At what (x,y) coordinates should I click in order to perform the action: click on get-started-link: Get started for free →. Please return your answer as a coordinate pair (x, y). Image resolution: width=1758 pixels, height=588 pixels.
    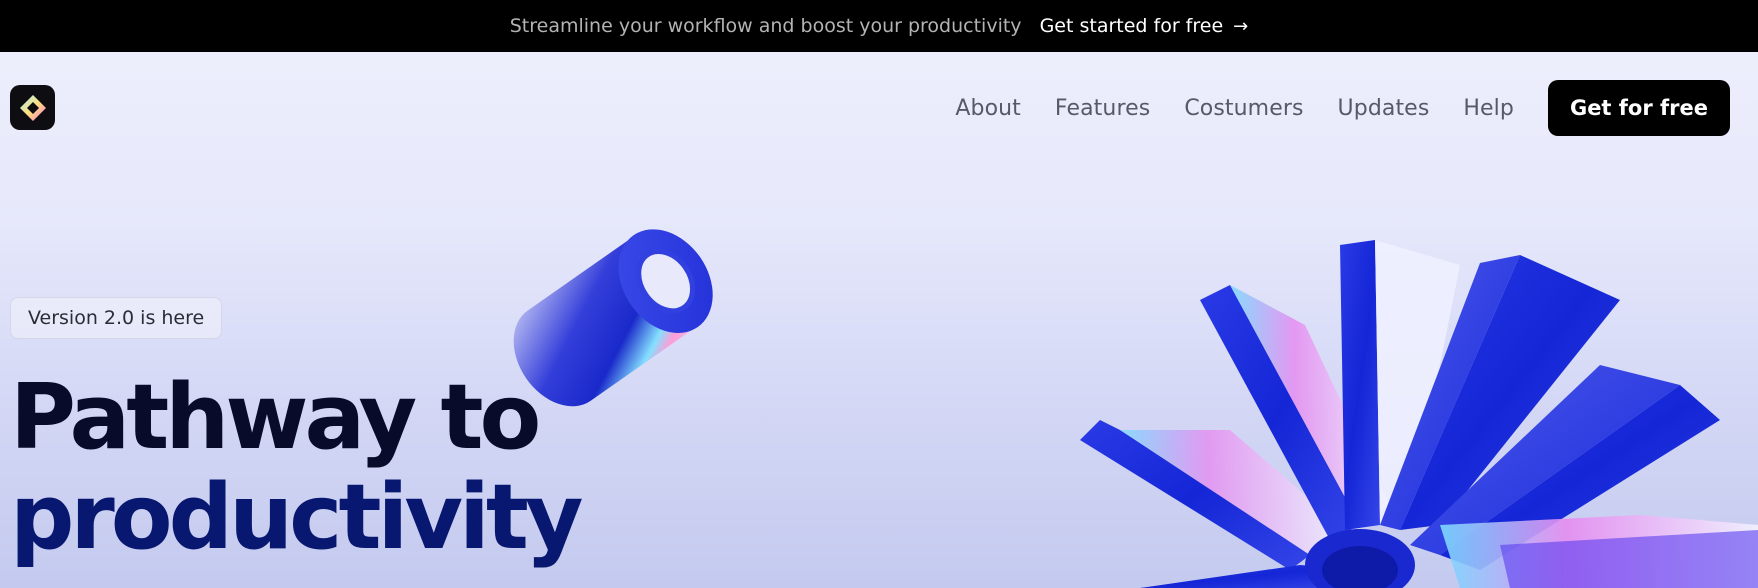
    Looking at the image, I should click on (1144, 26).